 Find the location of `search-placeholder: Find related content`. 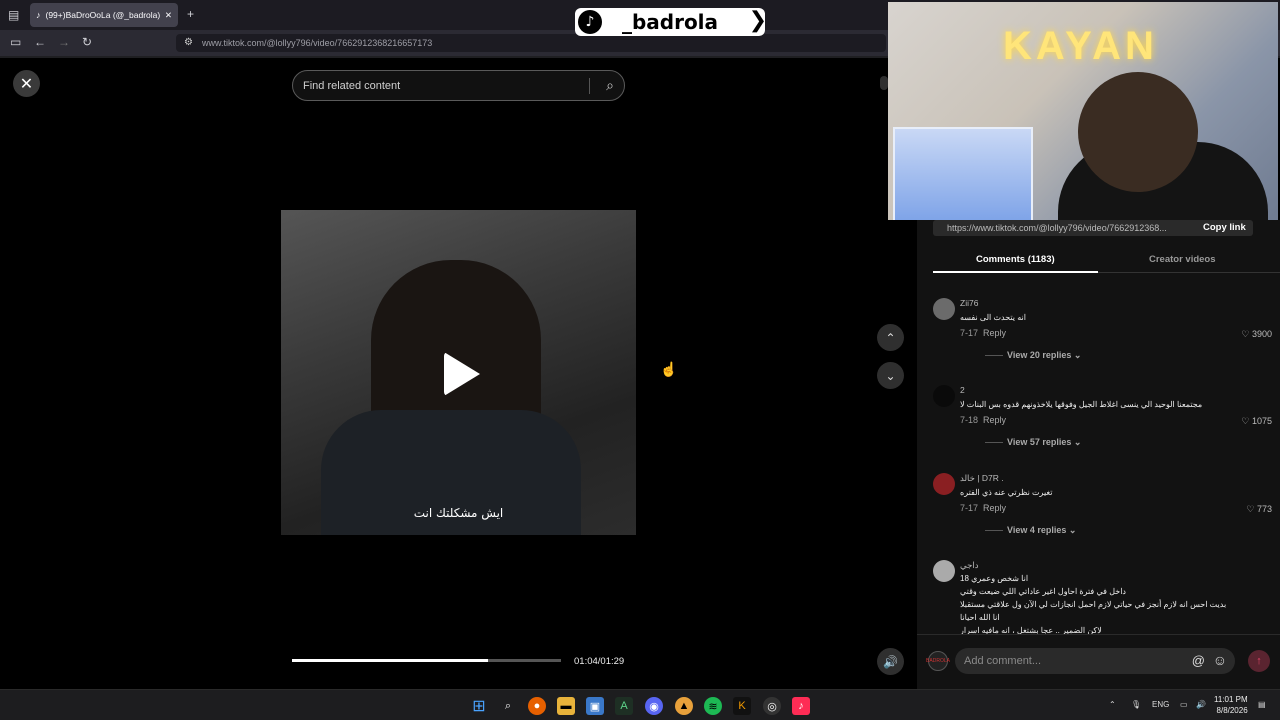

search-placeholder: Find related content is located at coordinates (352, 85).